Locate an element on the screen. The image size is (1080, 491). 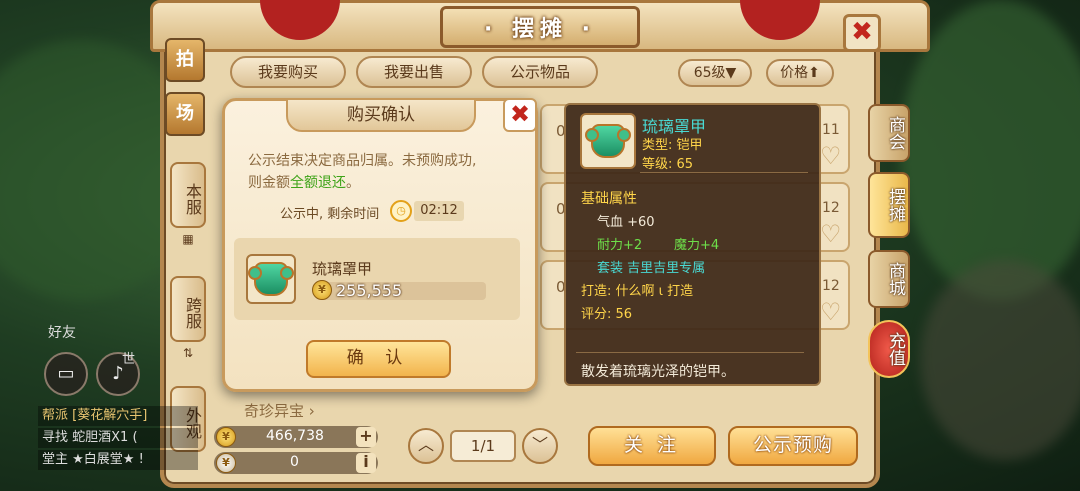
dialog-message-line-2: 则金额全额退还。 is located at coordinates (304, 182).